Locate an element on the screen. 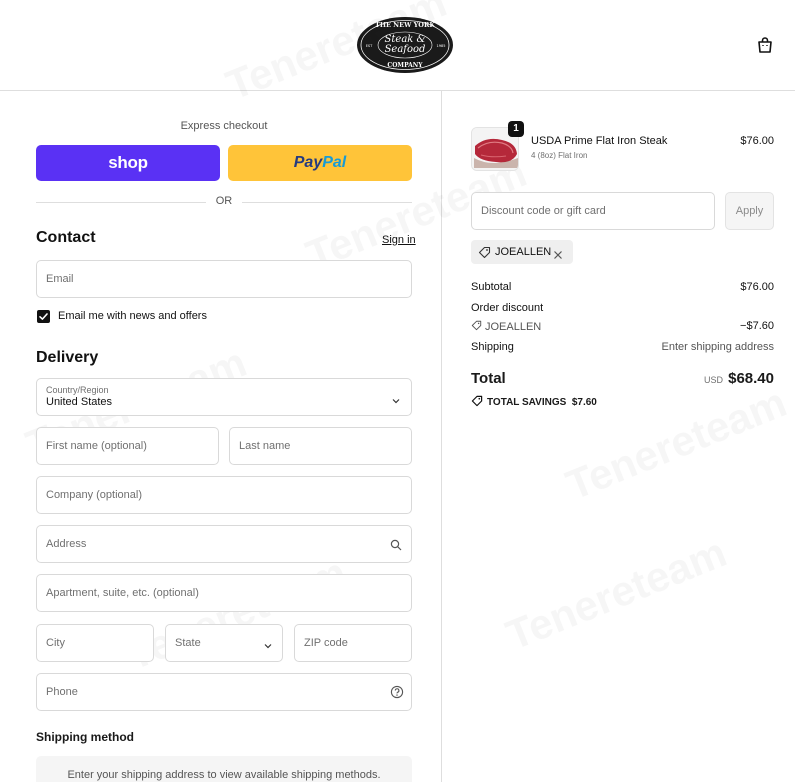 The height and width of the screenshot is (782, 795). newsletter-label: Email me with news and offers is located at coordinates (132, 316).